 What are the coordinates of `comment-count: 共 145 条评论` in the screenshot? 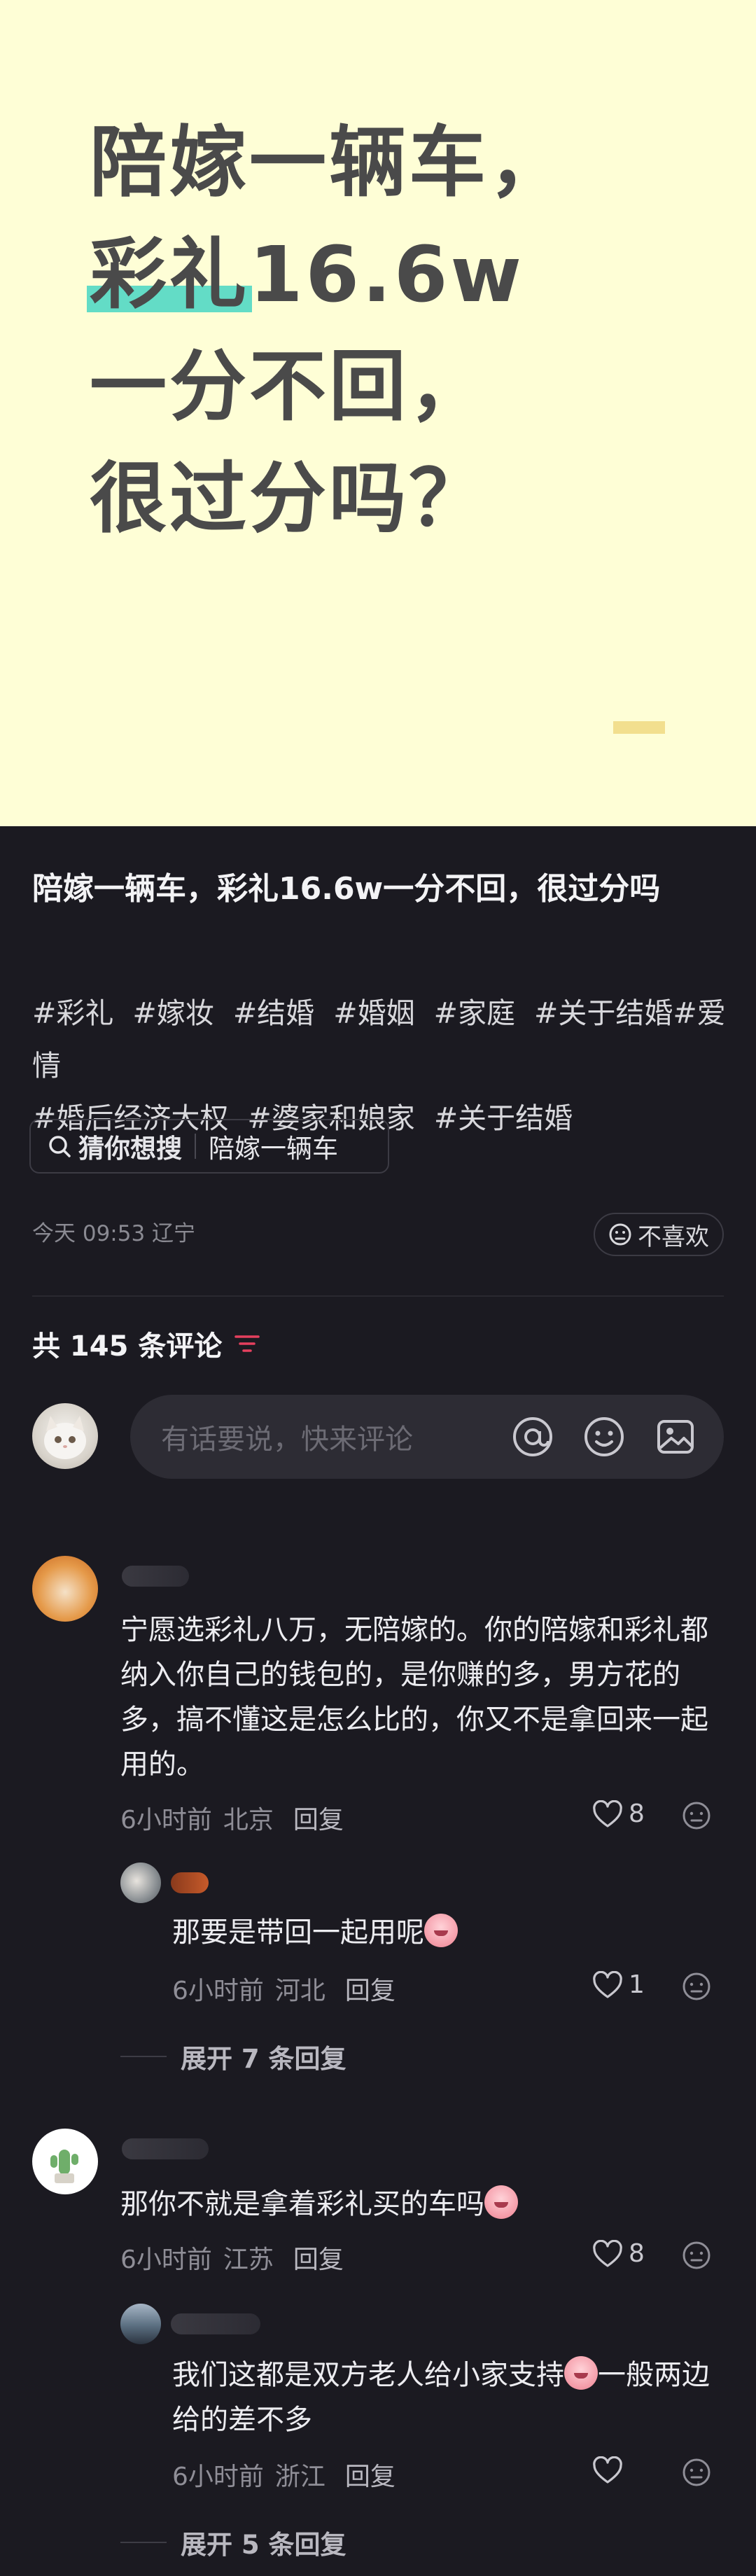 It's located at (146, 1343).